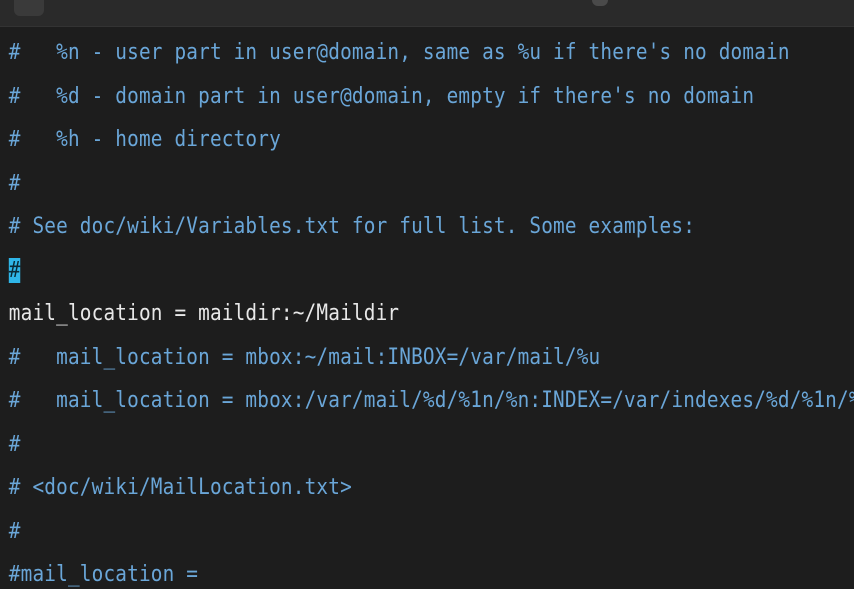 This screenshot has height=589, width=854. Describe the element at coordinates (376, 271) in the screenshot. I see `cursor-line: #` at that location.